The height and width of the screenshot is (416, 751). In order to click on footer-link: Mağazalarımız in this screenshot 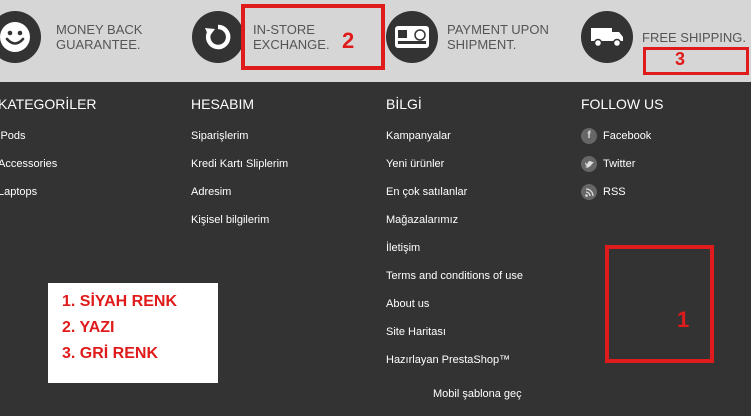, I will do `click(454, 227)`.